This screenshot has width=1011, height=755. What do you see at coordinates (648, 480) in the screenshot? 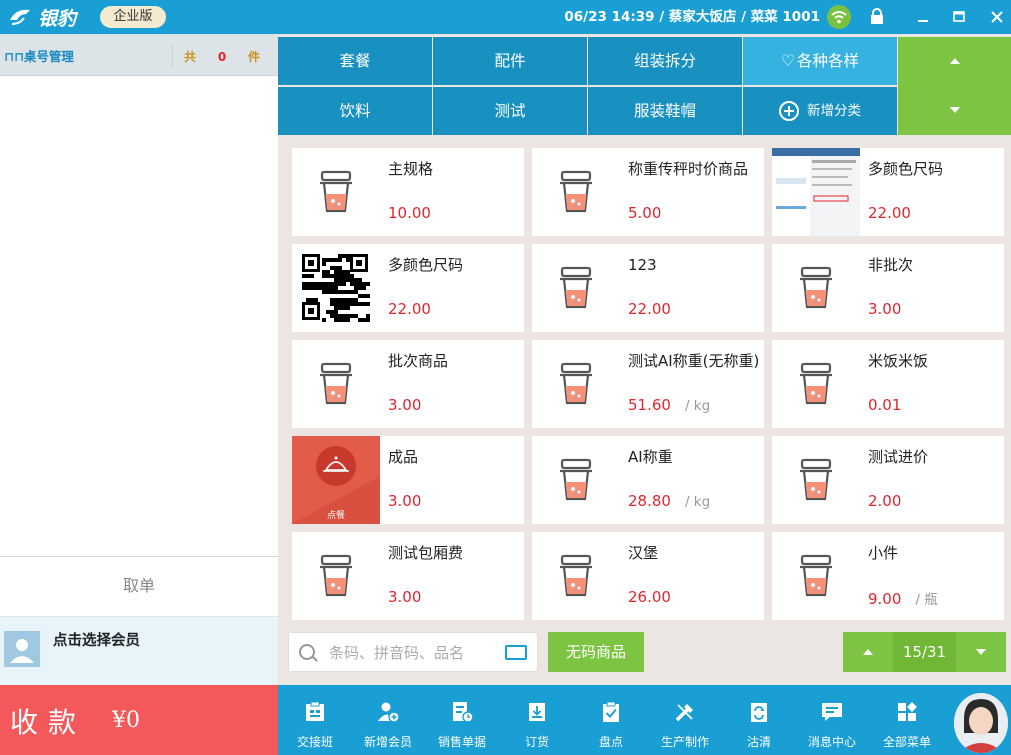
I see `product-card: AI称重 28.80 / kg` at bounding box center [648, 480].